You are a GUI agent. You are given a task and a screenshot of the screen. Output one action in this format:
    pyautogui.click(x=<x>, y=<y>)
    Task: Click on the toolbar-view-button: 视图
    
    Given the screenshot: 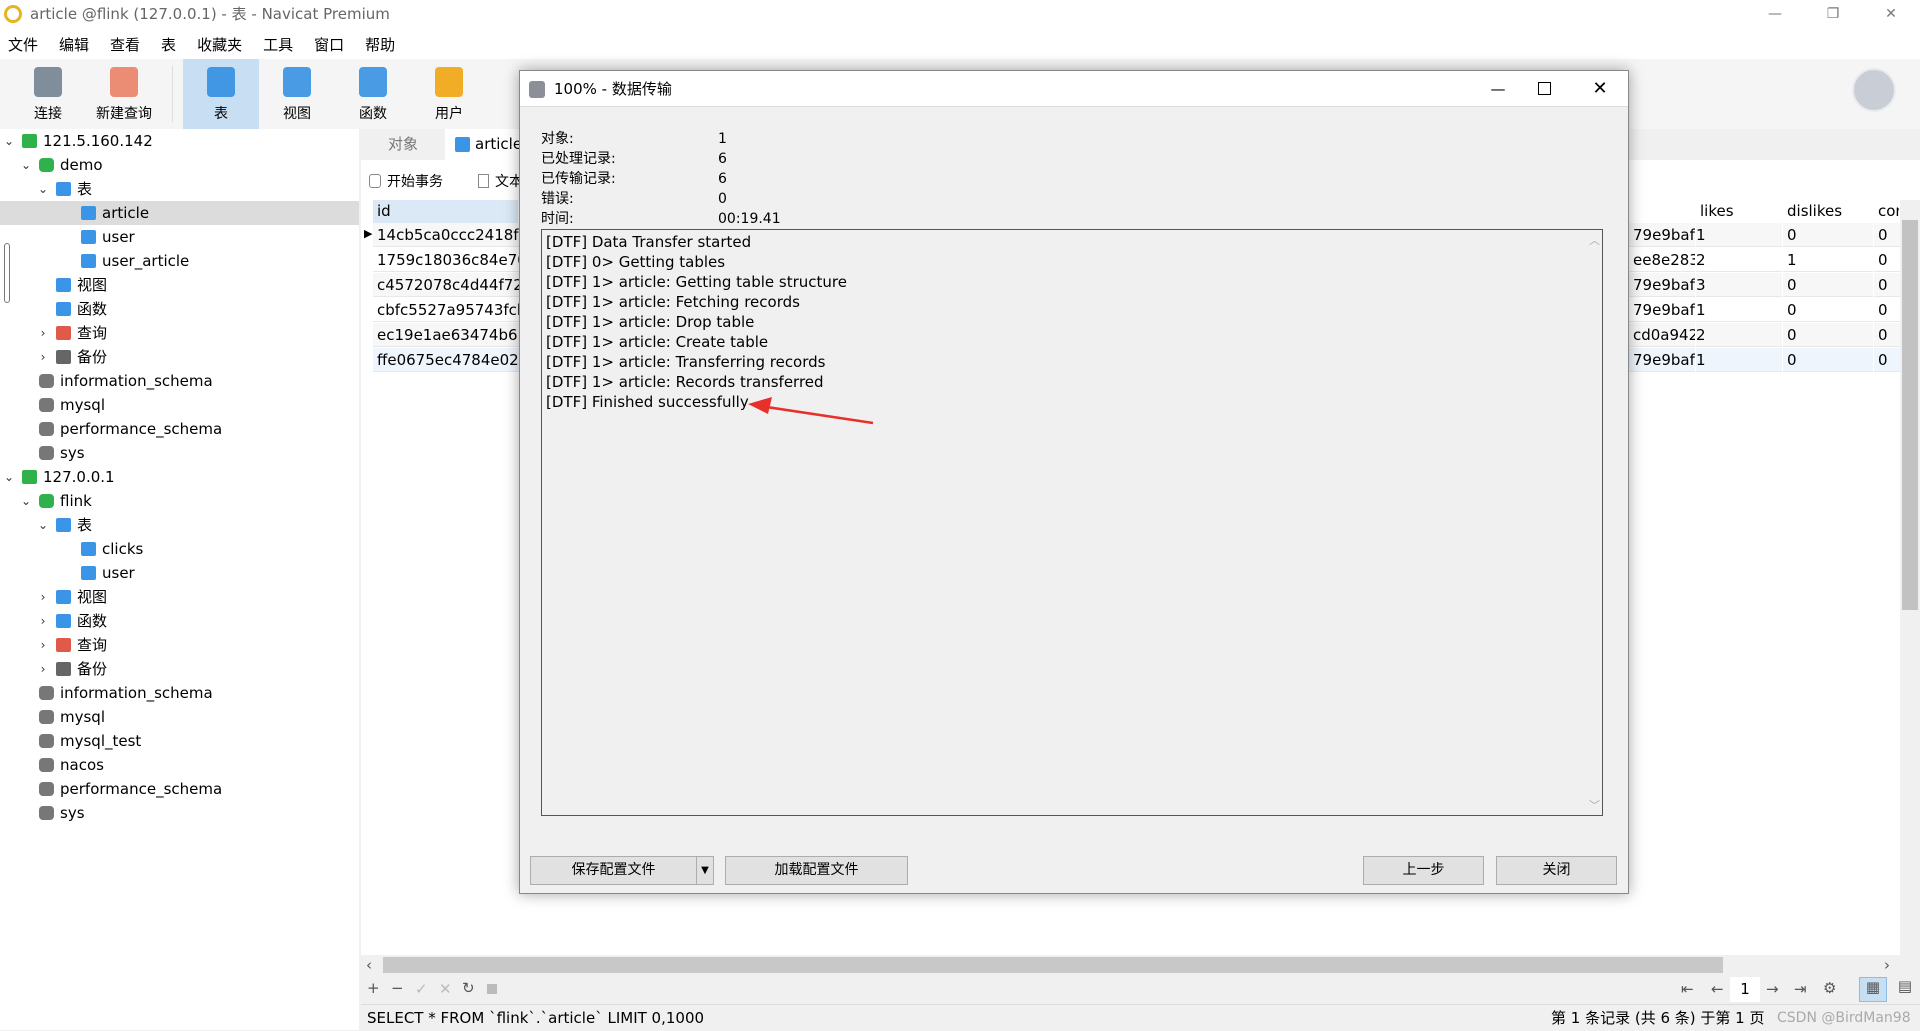 What is the action you would take?
    pyautogui.click(x=297, y=94)
    